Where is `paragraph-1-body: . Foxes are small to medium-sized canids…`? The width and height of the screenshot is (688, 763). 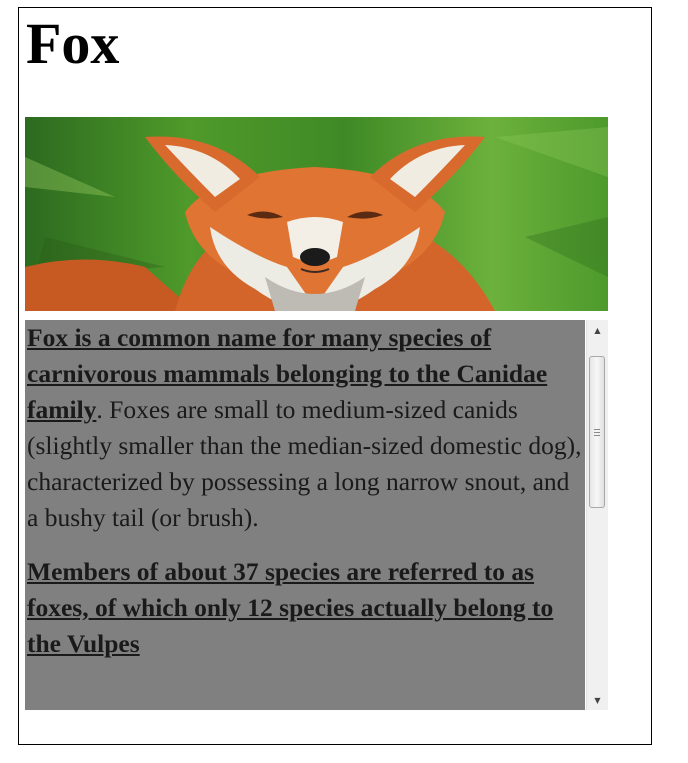 paragraph-1-body: . Foxes are small to medium-sized canids… is located at coordinates (304, 463).